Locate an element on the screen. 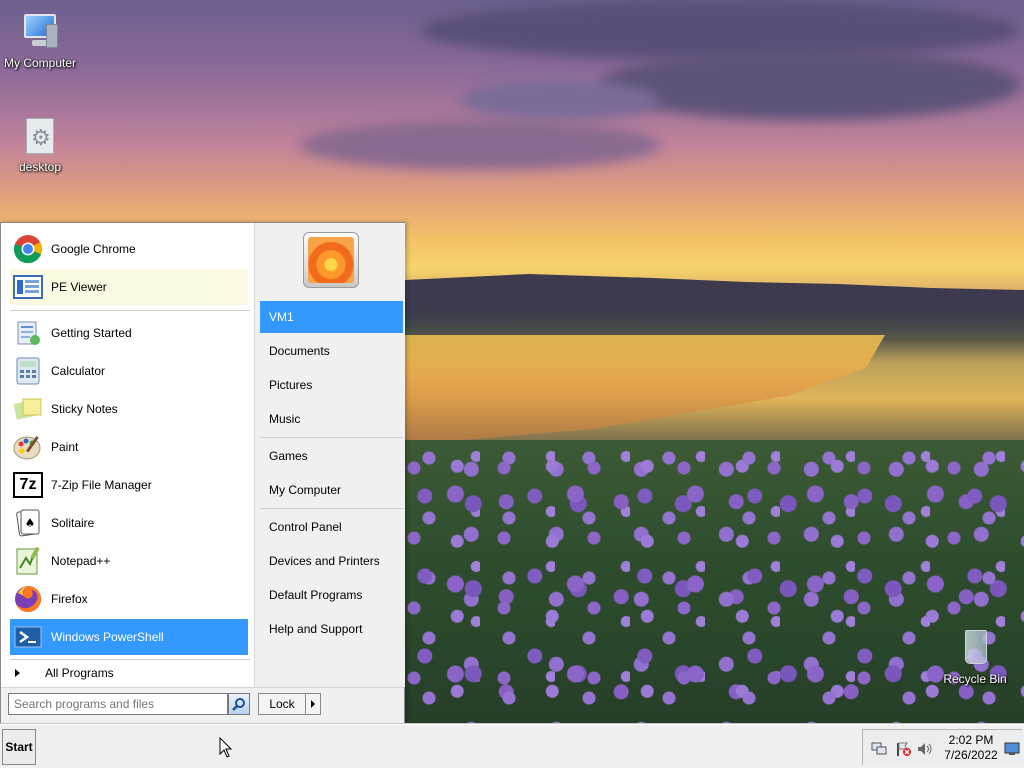 This screenshot has width=1024, height=768. calculator-icon is located at coordinates (28, 371).